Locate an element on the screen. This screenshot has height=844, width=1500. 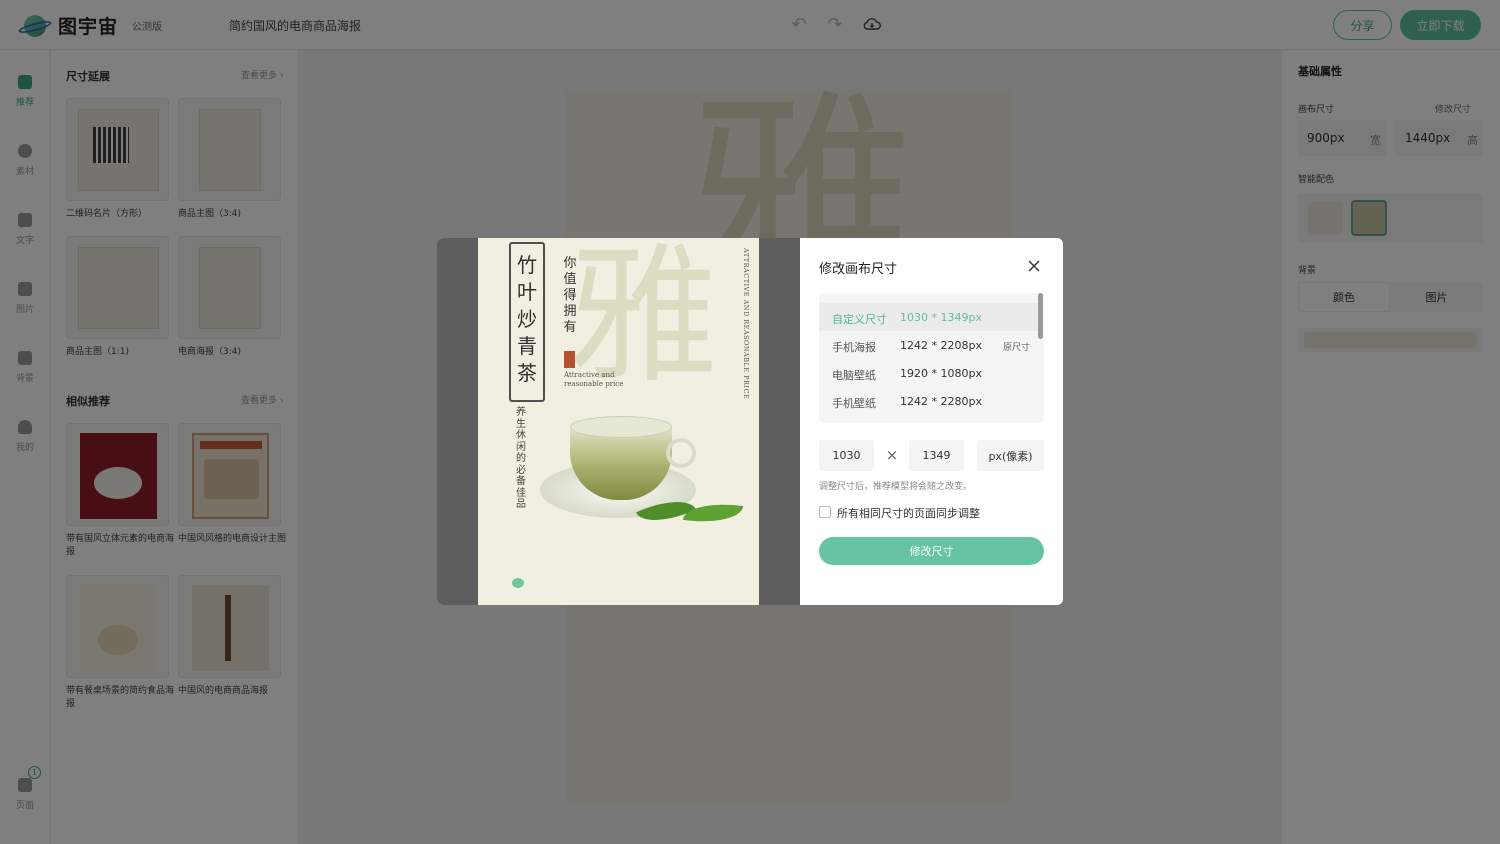
poster-english-line-2: reasonable price is located at coordinates (594, 384).